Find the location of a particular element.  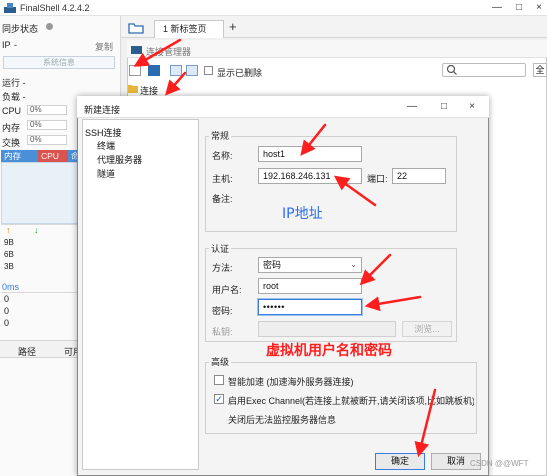

arrow-ok is located at coordinates (425, 423).